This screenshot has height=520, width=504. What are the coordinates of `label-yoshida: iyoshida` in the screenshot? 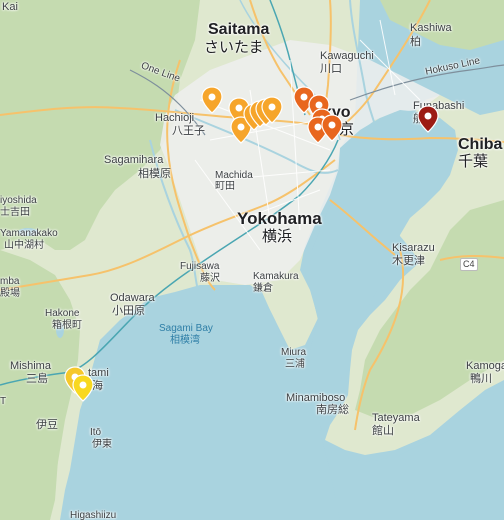 It's located at (18, 200).